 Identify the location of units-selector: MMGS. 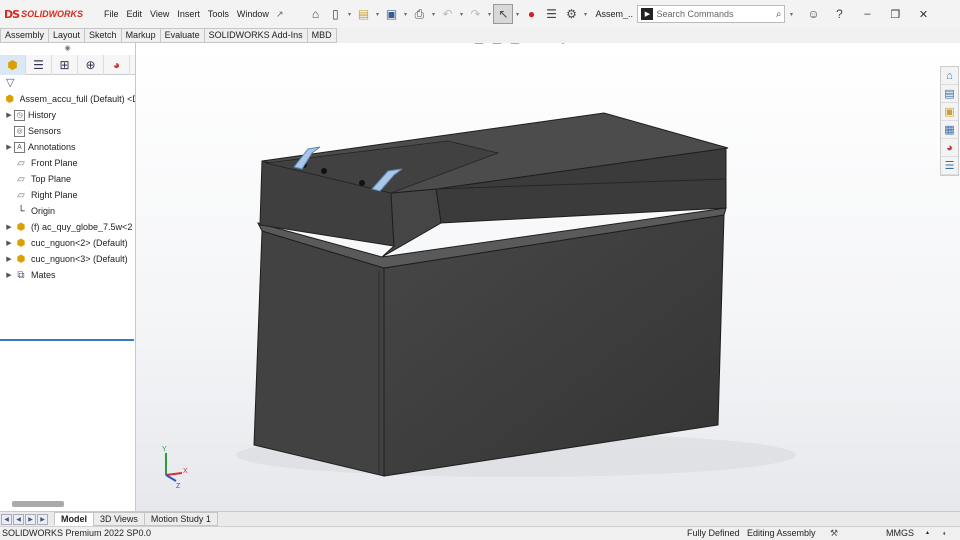
(900, 533).